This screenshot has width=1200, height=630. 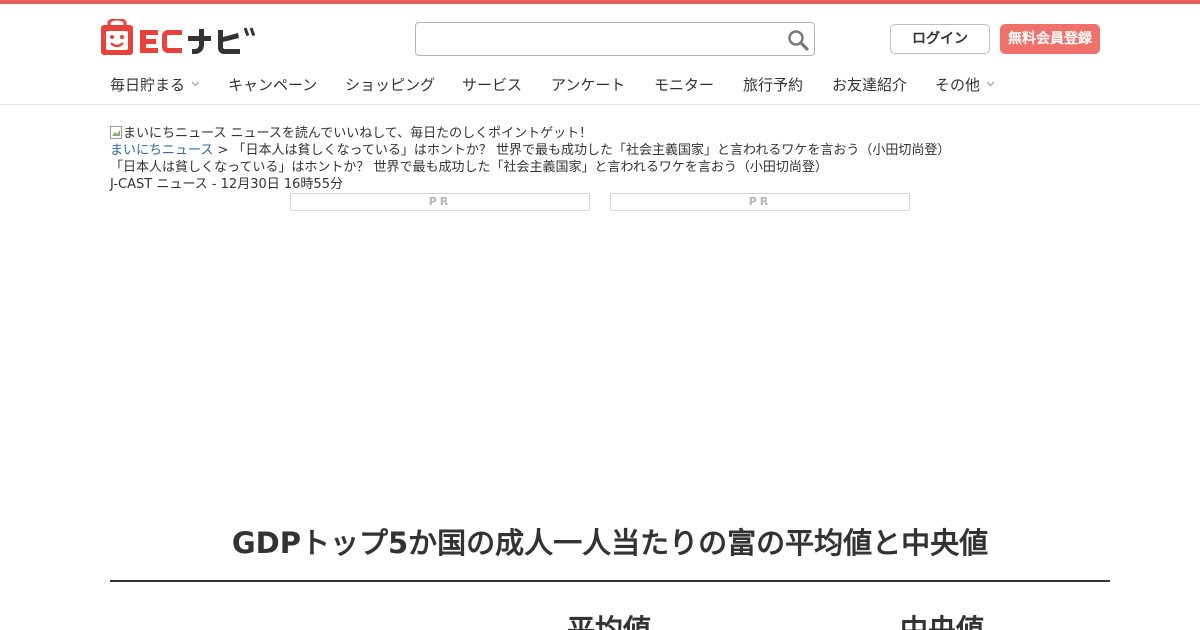 What do you see at coordinates (411, 133) in the screenshot?
I see `banner-text: ニュースを読んでいいねして、毎日たのしくポイントゲット！` at bounding box center [411, 133].